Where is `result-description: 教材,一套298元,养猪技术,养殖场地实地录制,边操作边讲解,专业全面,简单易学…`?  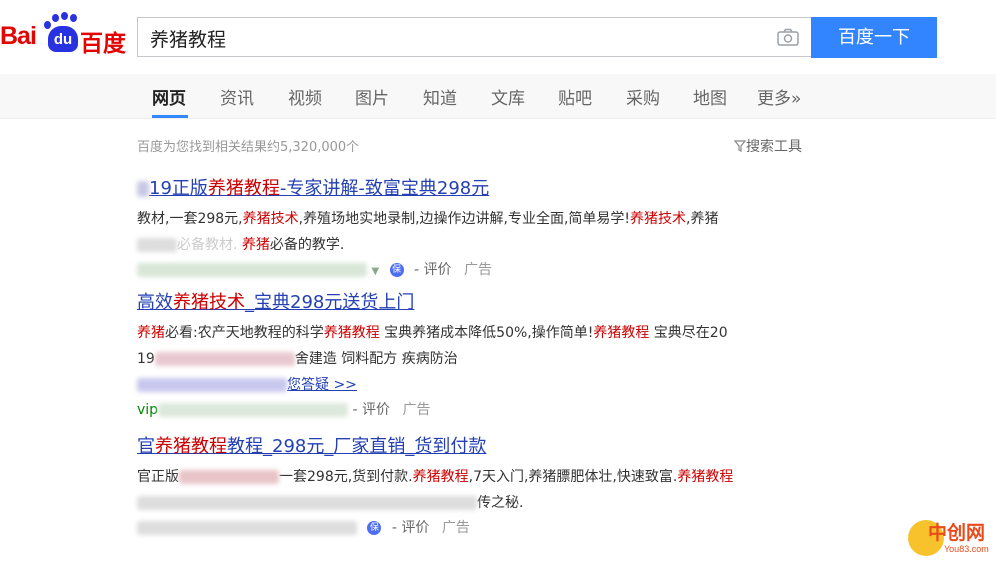 result-description: 教材,一套298元,养猪技术,养殖场地实地录制,边操作边讲解,专业全面,简单易学… is located at coordinates (428, 219).